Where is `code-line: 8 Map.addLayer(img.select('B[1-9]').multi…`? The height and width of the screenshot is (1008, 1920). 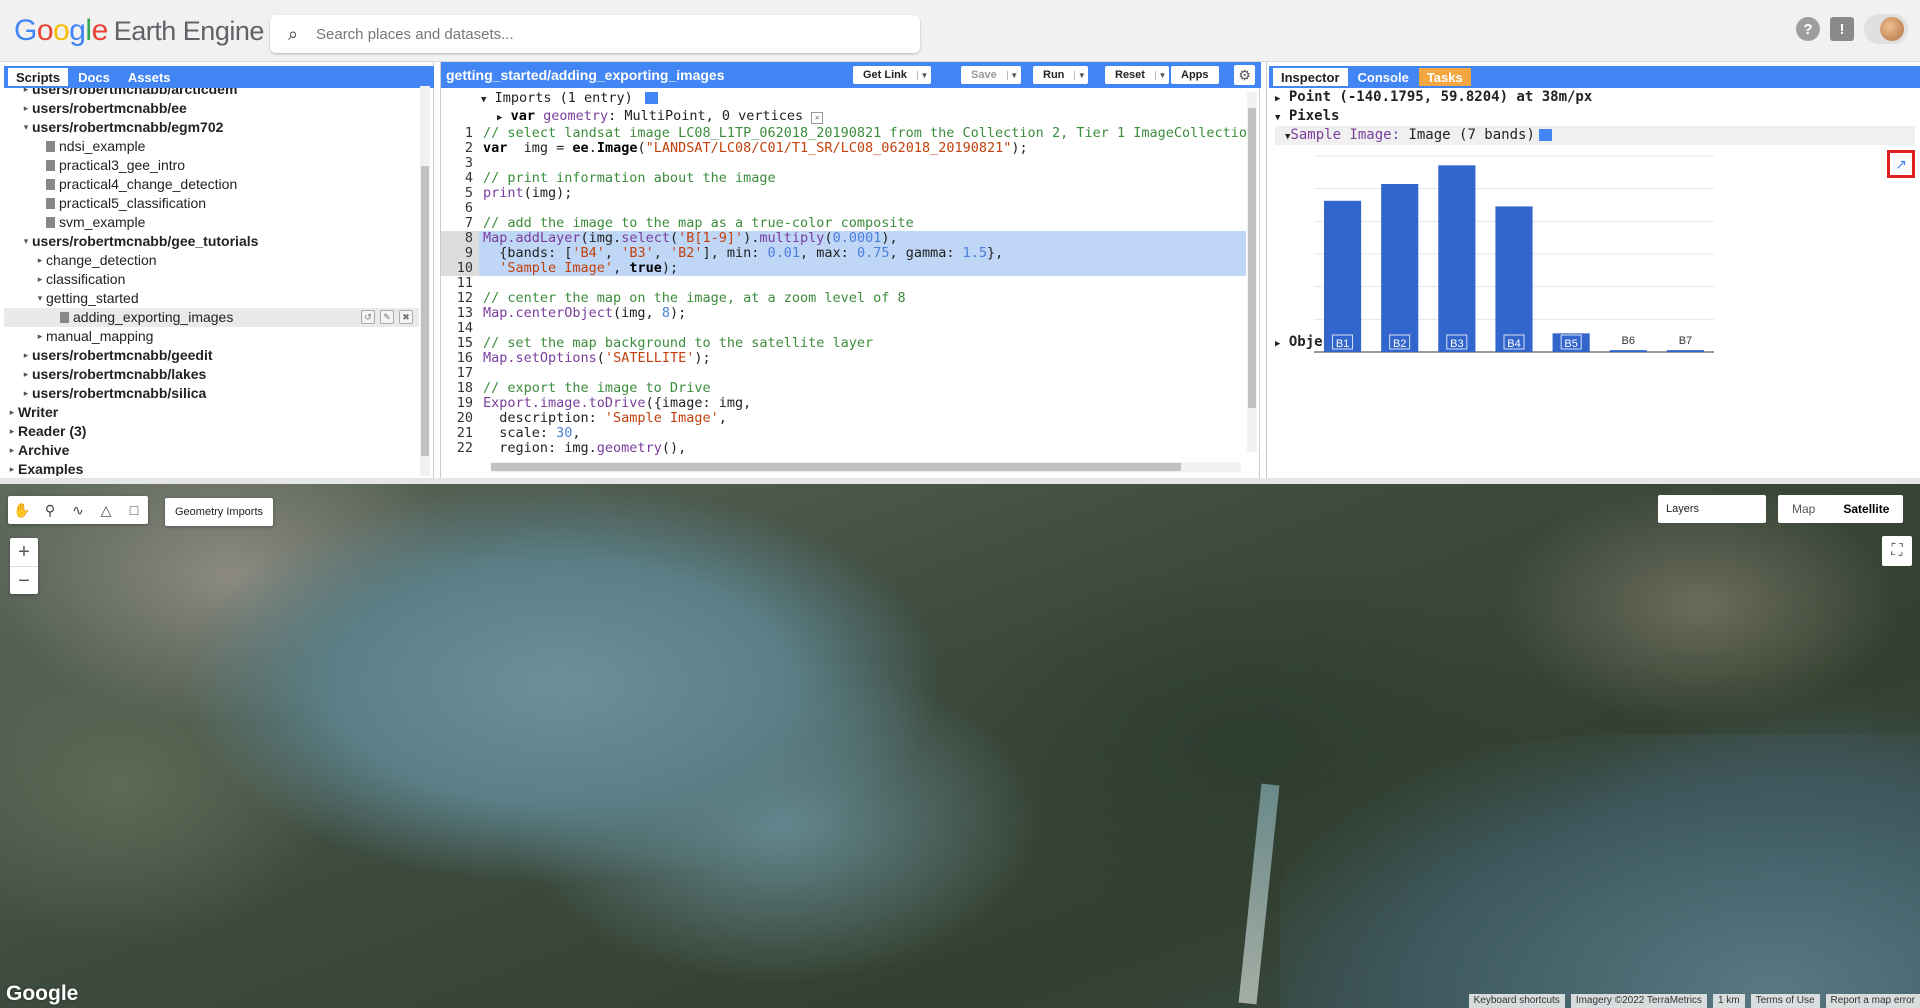 code-line: 8 Map.addLayer(img.select('B[1-9]').multi… is located at coordinates (843, 238).